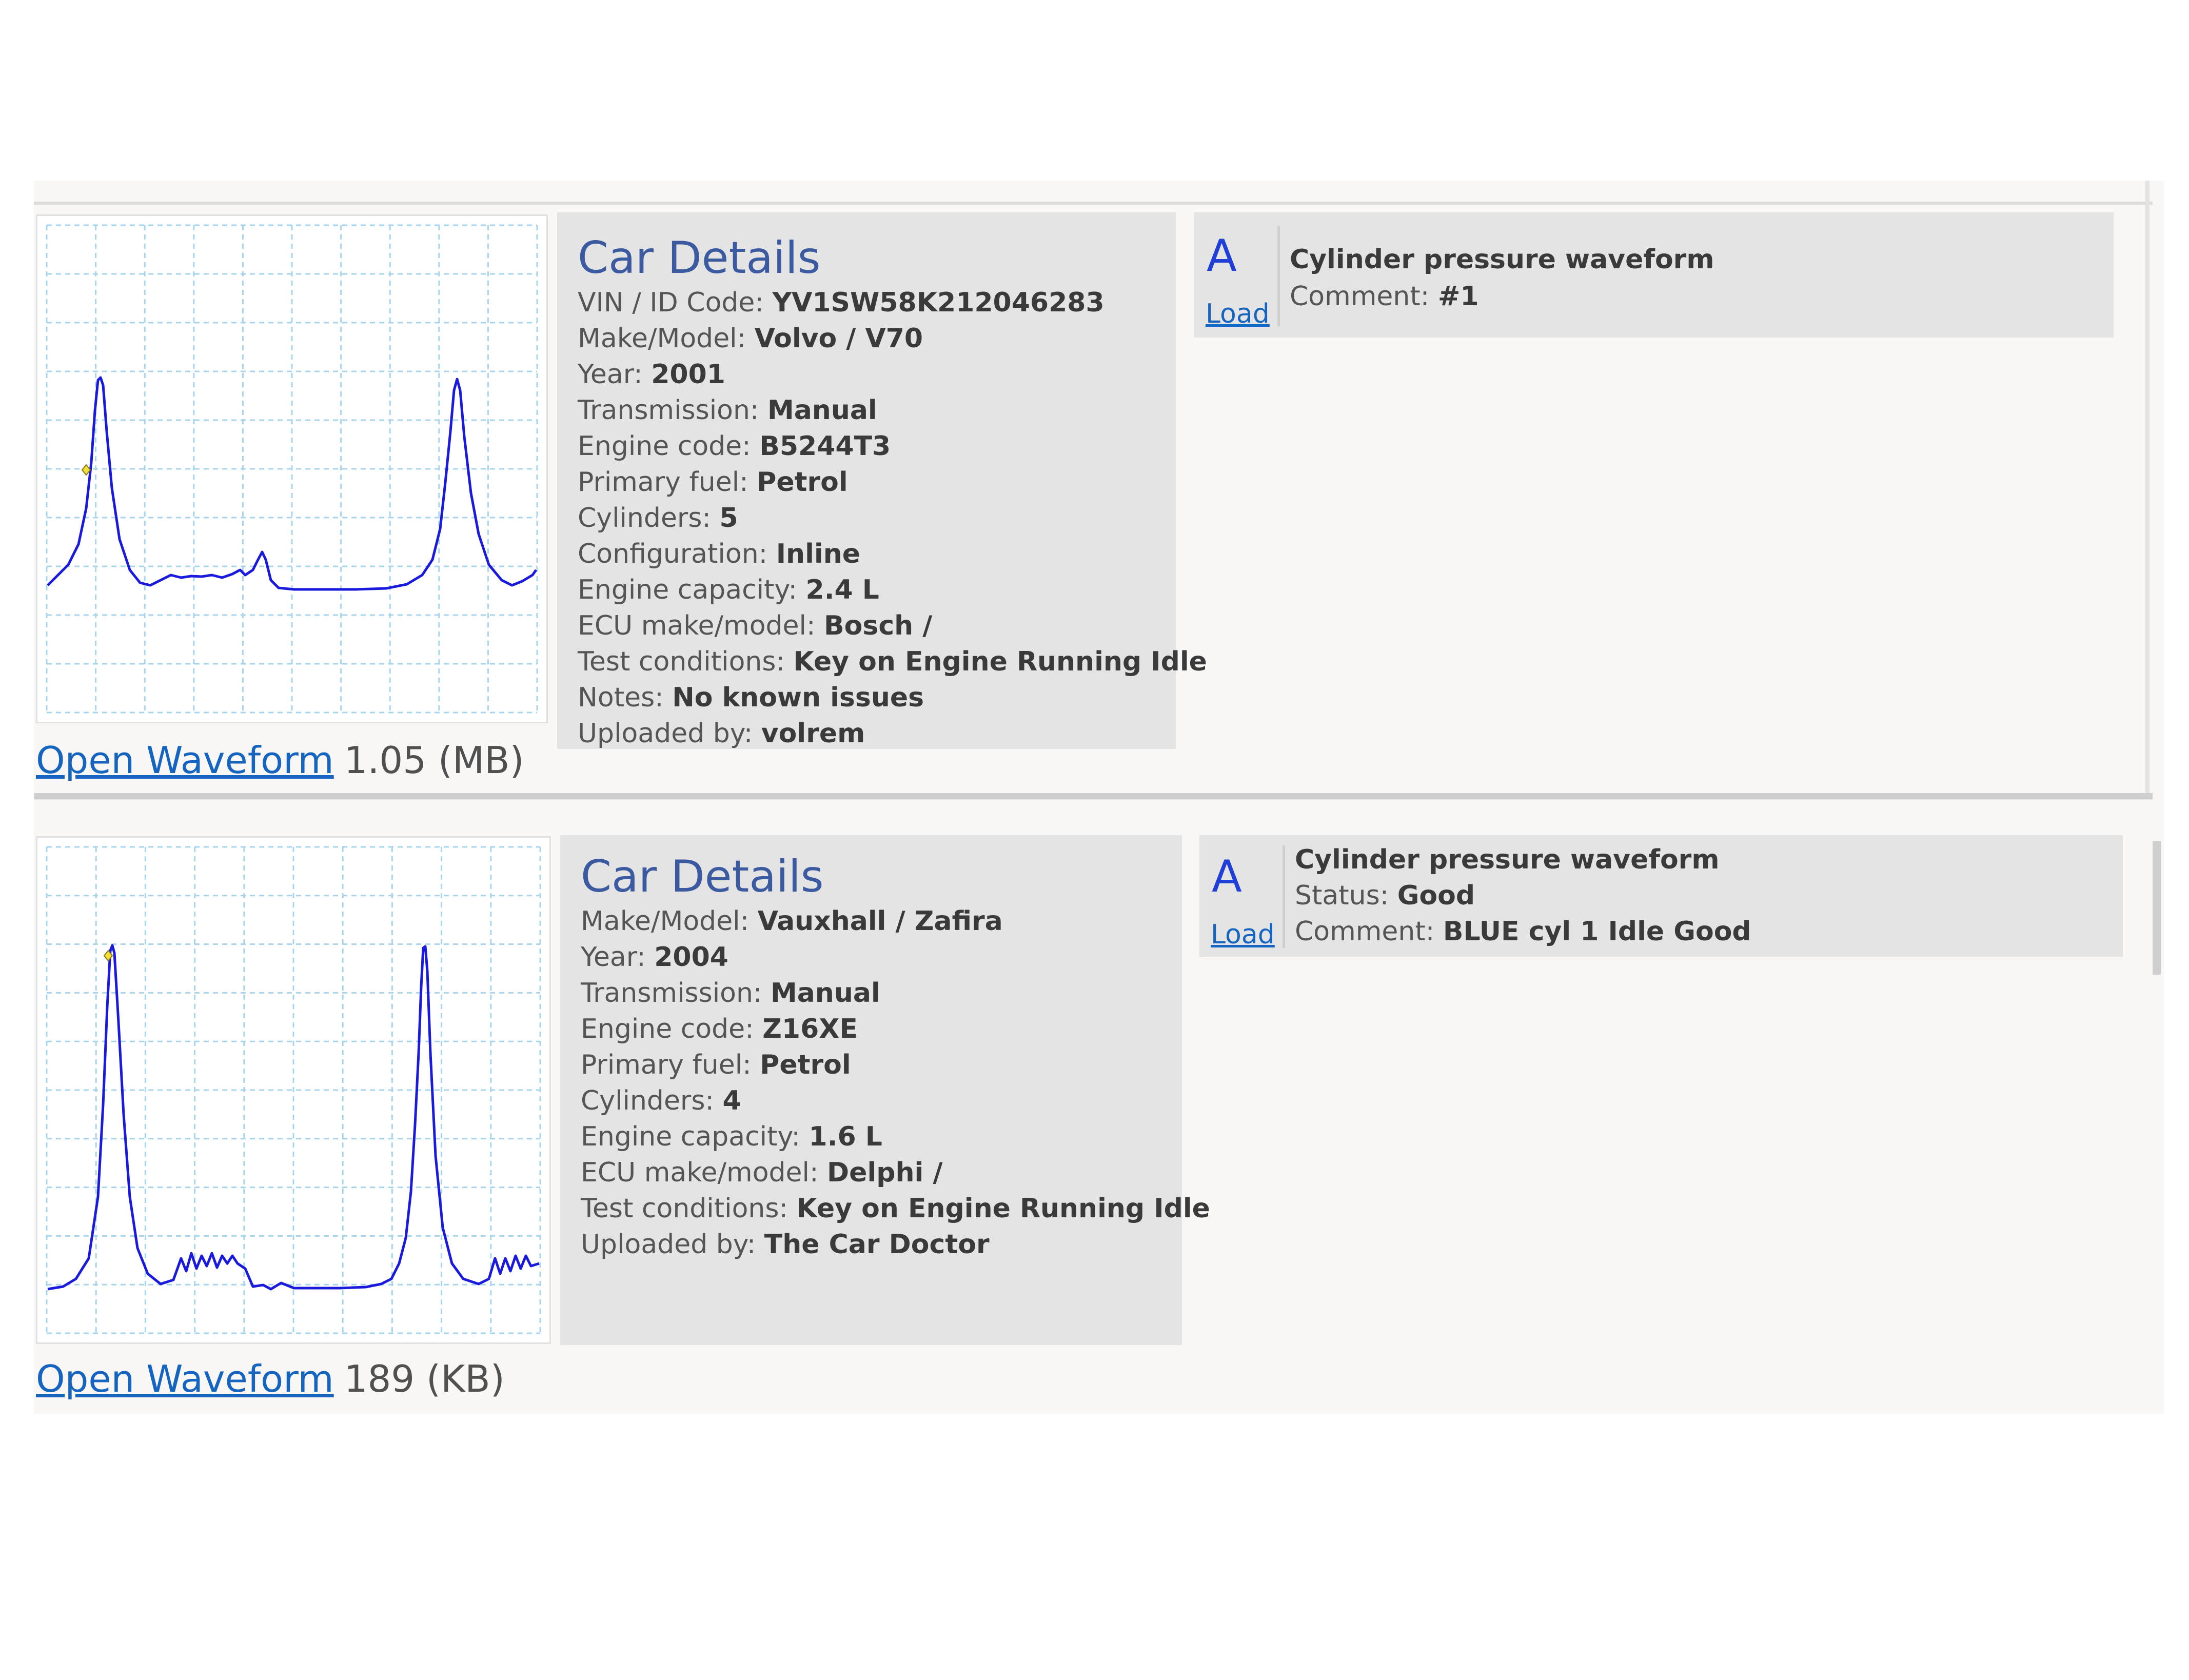 The width and height of the screenshot is (2189, 1680). I want to click on detail-cylinders: Cylinders: 4, so click(661, 1100).